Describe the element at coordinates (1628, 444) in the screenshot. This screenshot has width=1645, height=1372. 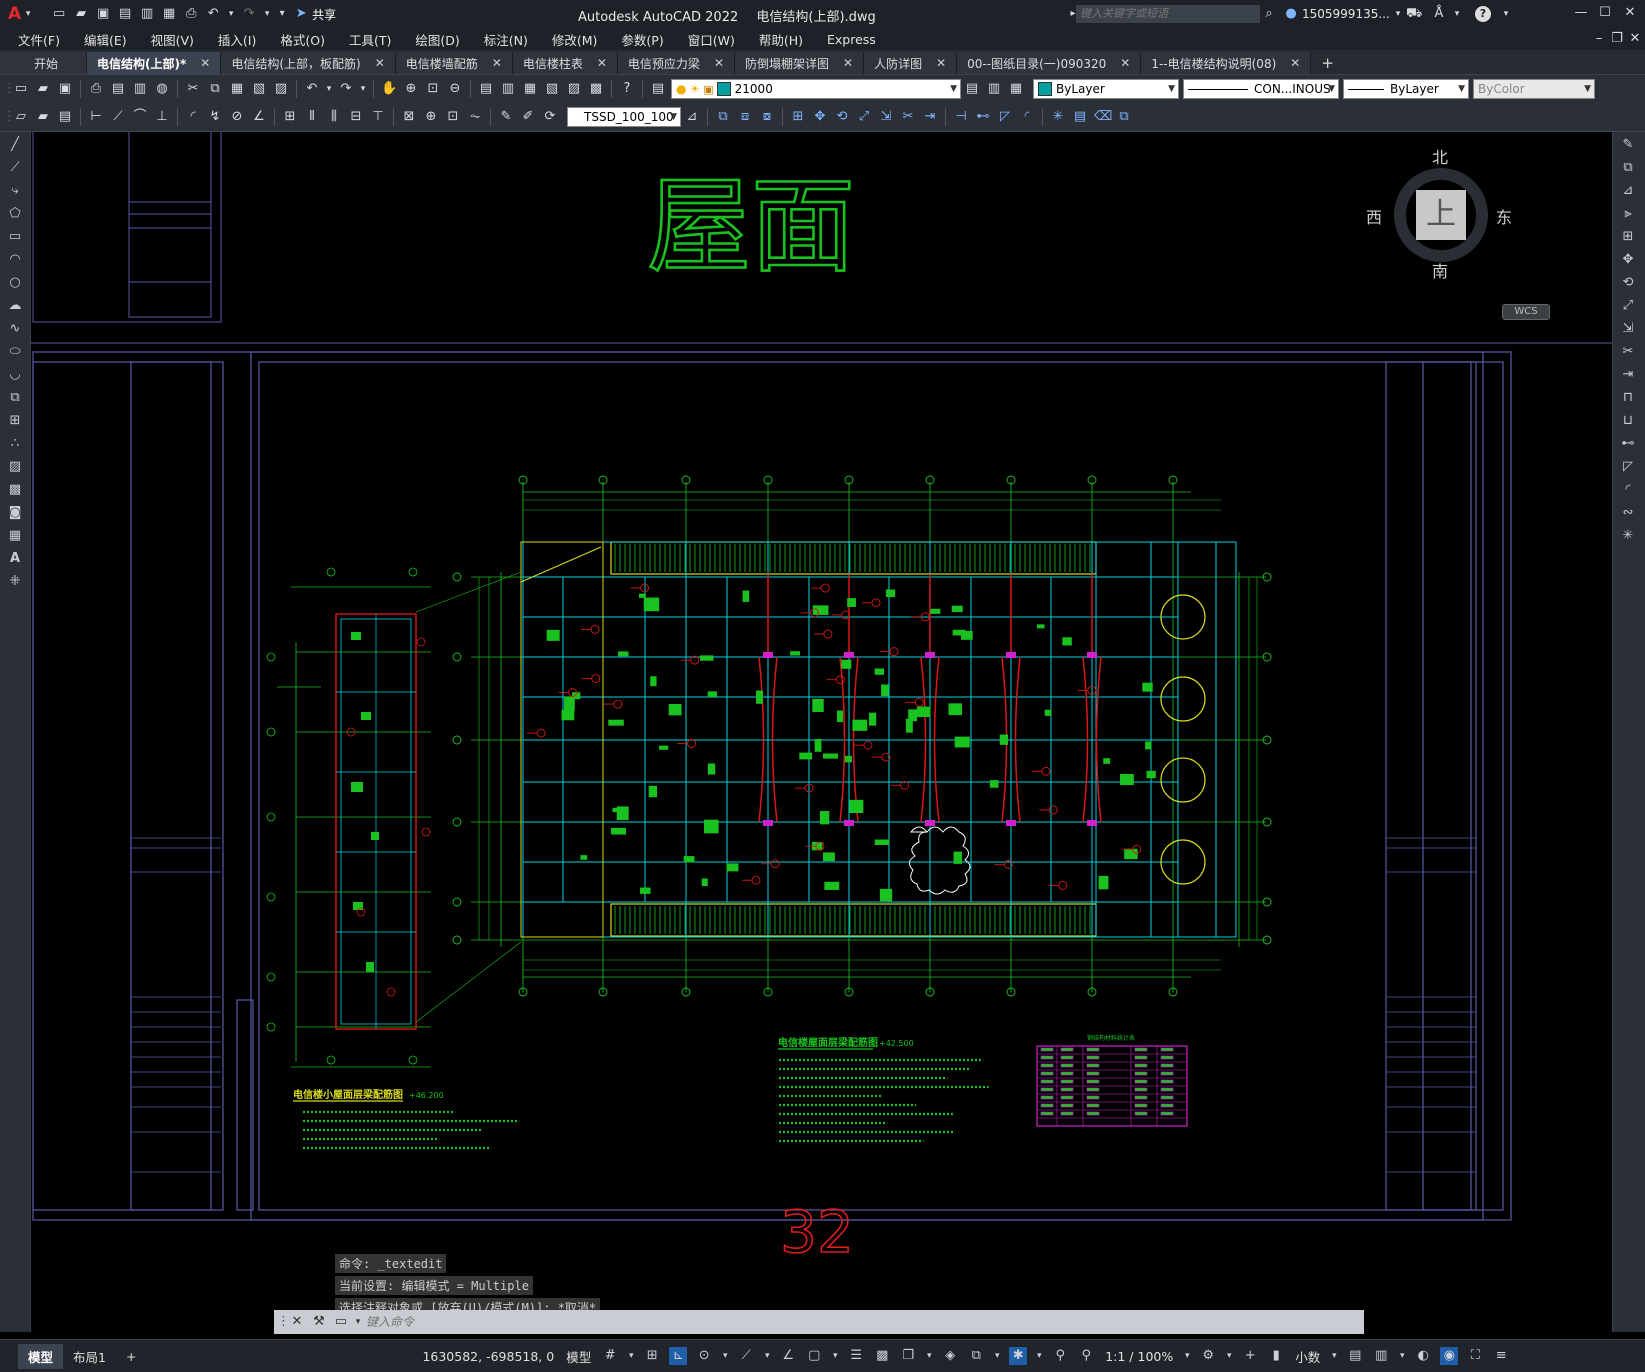
I see `join-icon: ⊷` at that location.